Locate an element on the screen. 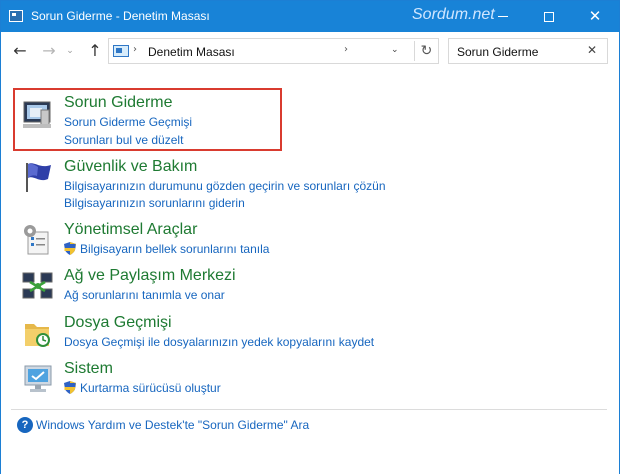 This screenshot has width=620, height=474. admin-tools-icon is located at coordinates (36, 240).